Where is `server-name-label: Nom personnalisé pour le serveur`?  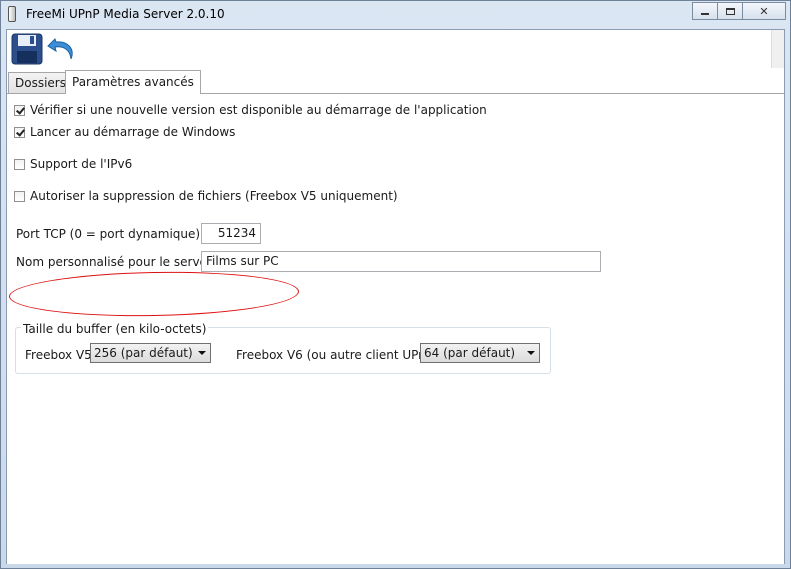 server-name-label: Nom personnalisé pour le serveur is located at coordinates (118, 262).